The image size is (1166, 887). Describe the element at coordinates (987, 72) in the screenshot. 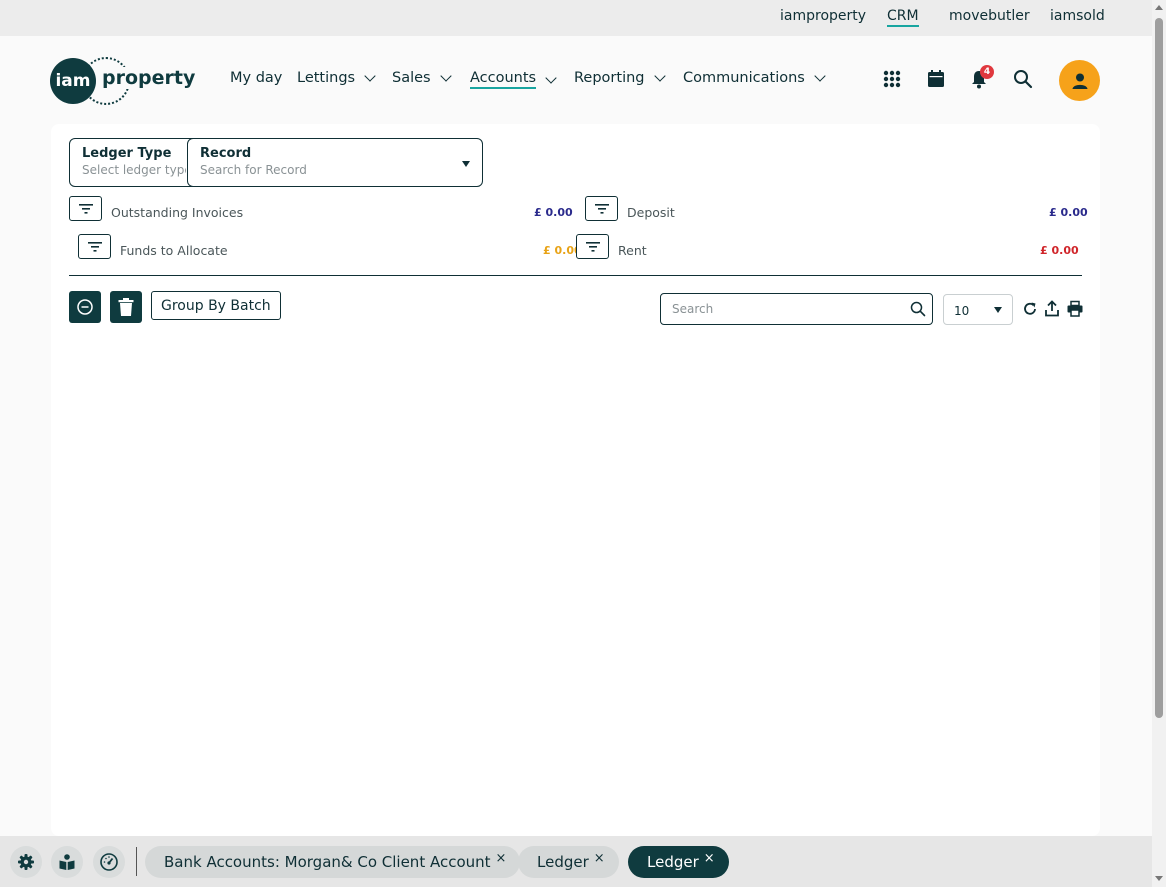

I see `notification-badge: 4` at that location.